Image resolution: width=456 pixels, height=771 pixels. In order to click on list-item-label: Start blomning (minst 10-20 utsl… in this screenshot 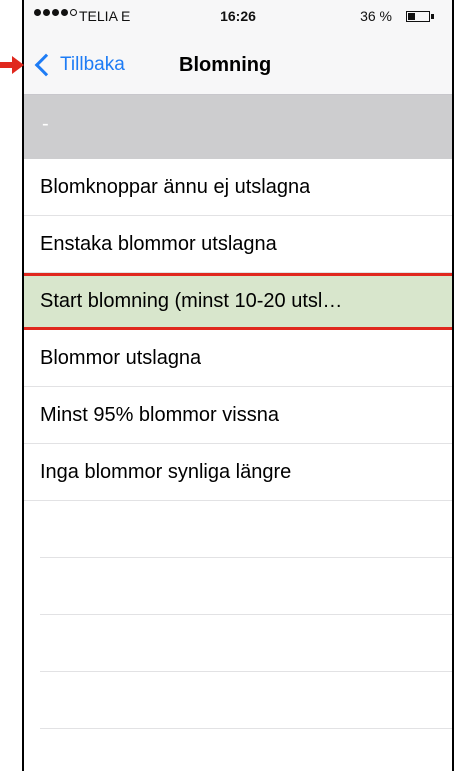, I will do `click(191, 301)`.